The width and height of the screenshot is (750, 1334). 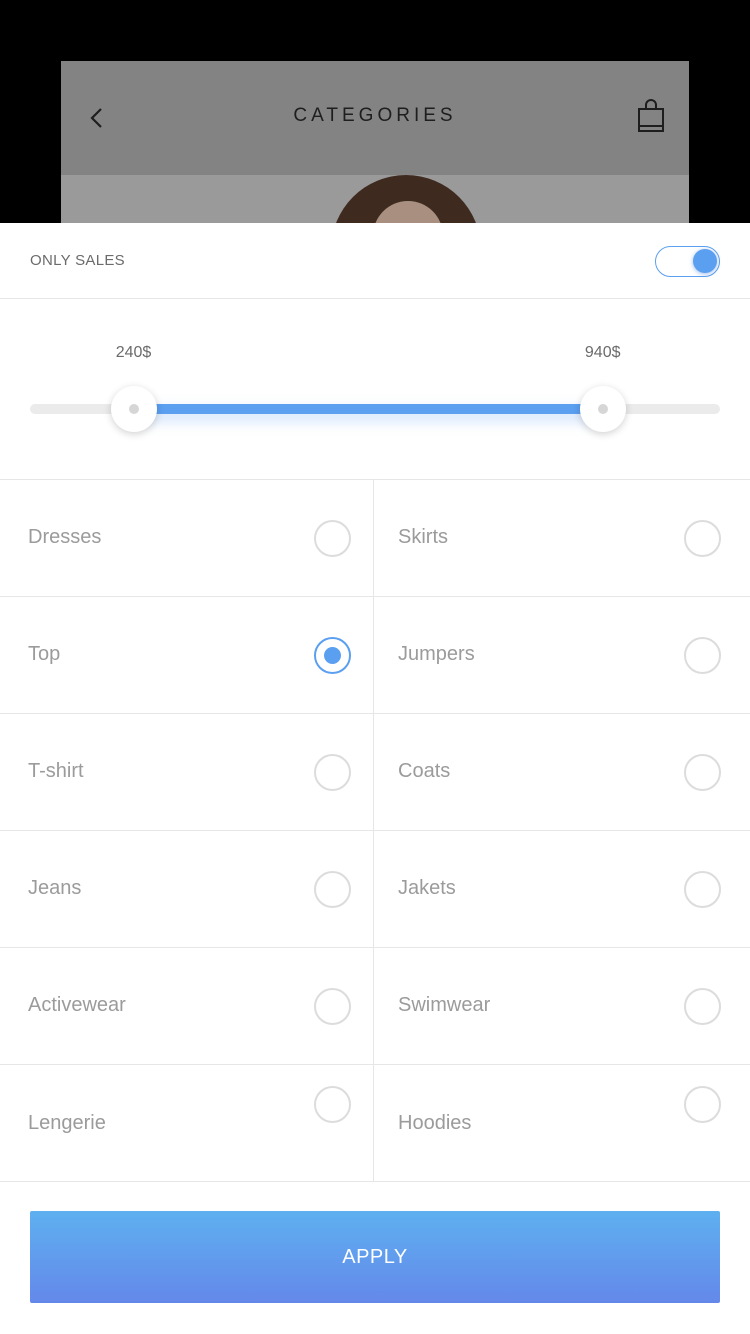 I want to click on category-label: Hoodies, so click(x=435, y=1123).